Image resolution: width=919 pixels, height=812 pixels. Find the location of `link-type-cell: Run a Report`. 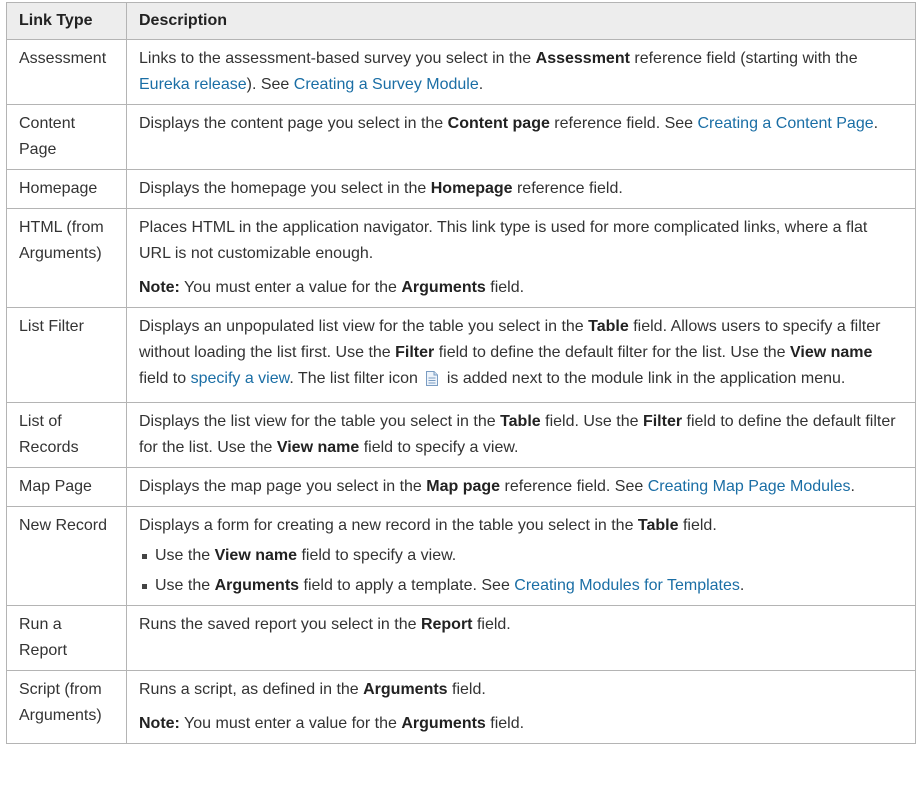

link-type-cell: Run a Report is located at coordinates (66, 638).